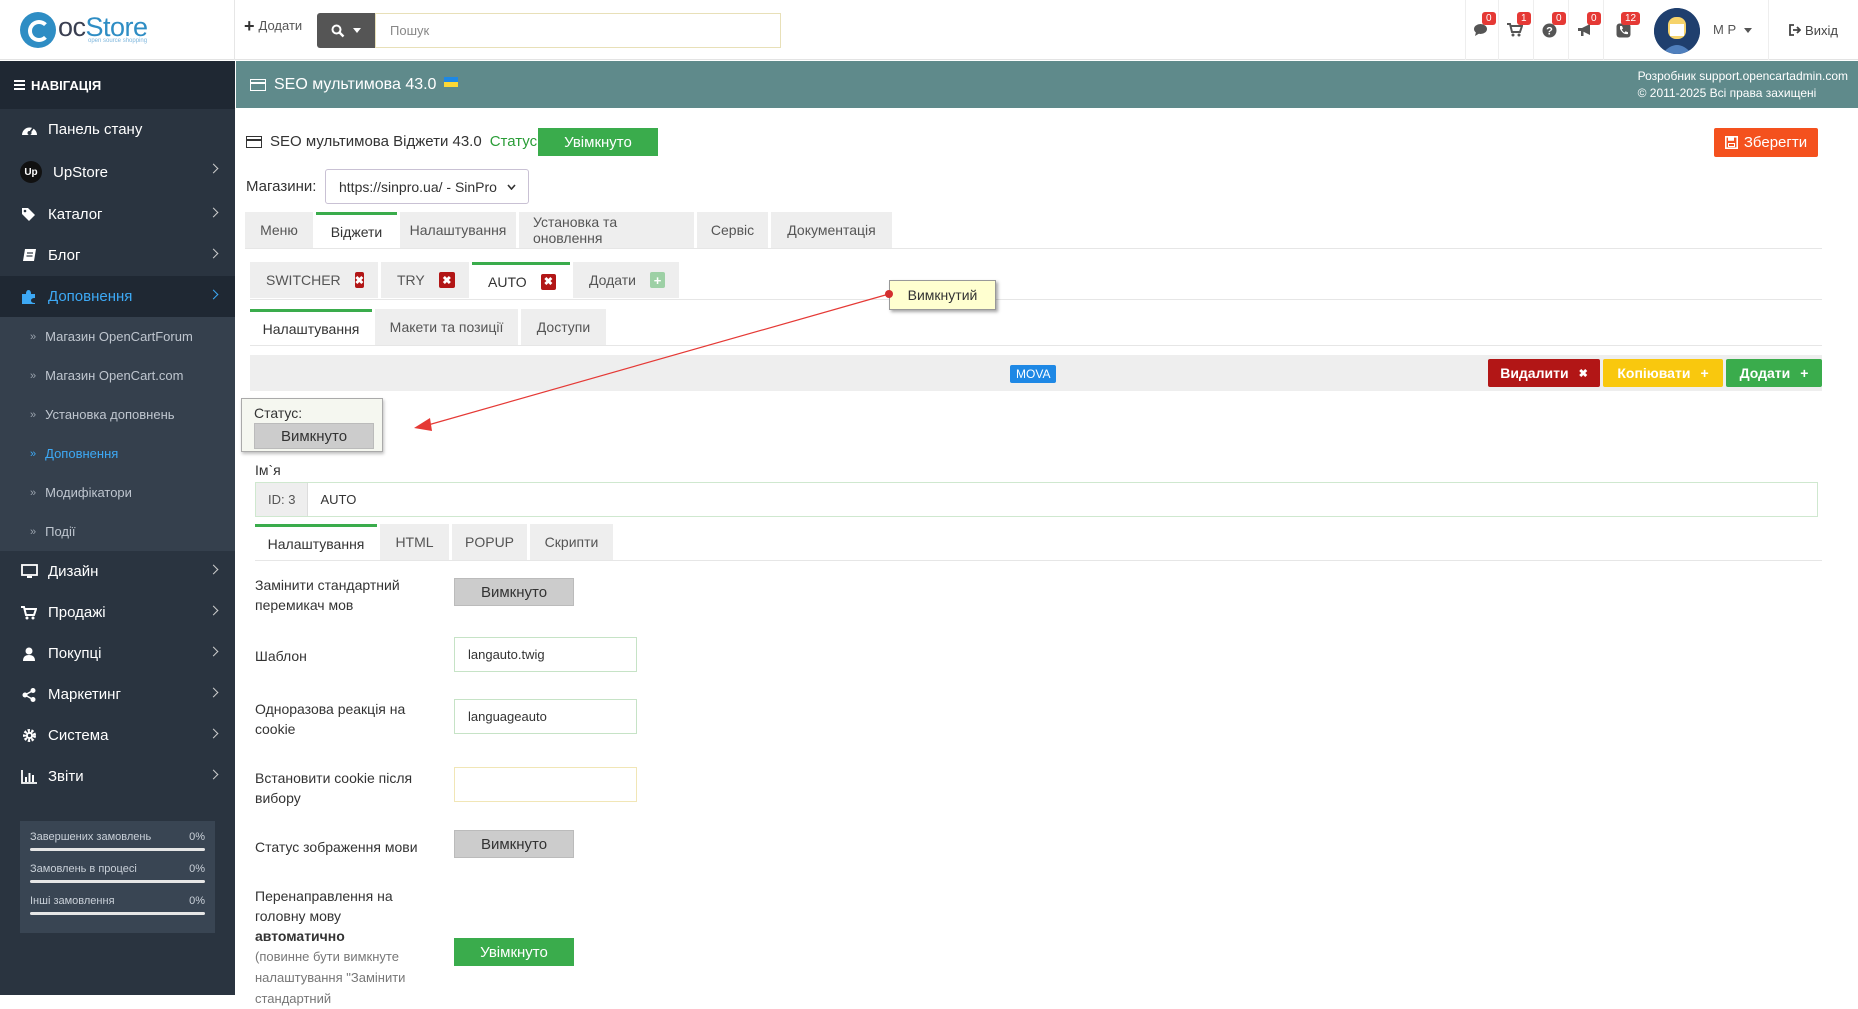  What do you see at coordinates (117, 255) in the screenshot?
I see `sidebar-item-blog: Блог` at bounding box center [117, 255].